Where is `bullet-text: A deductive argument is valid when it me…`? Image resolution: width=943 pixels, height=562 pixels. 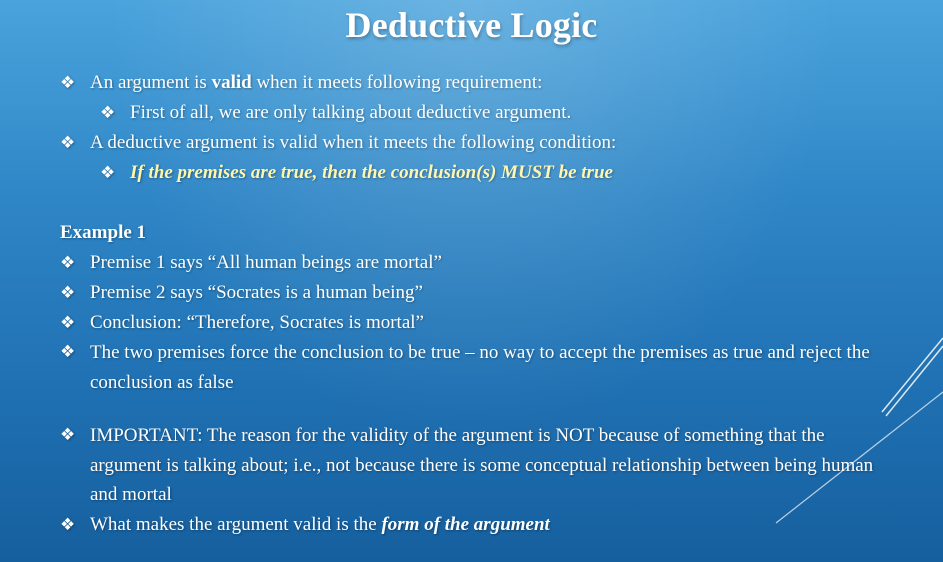 bullet-text: A deductive argument is valid when it me… is located at coordinates (353, 142).